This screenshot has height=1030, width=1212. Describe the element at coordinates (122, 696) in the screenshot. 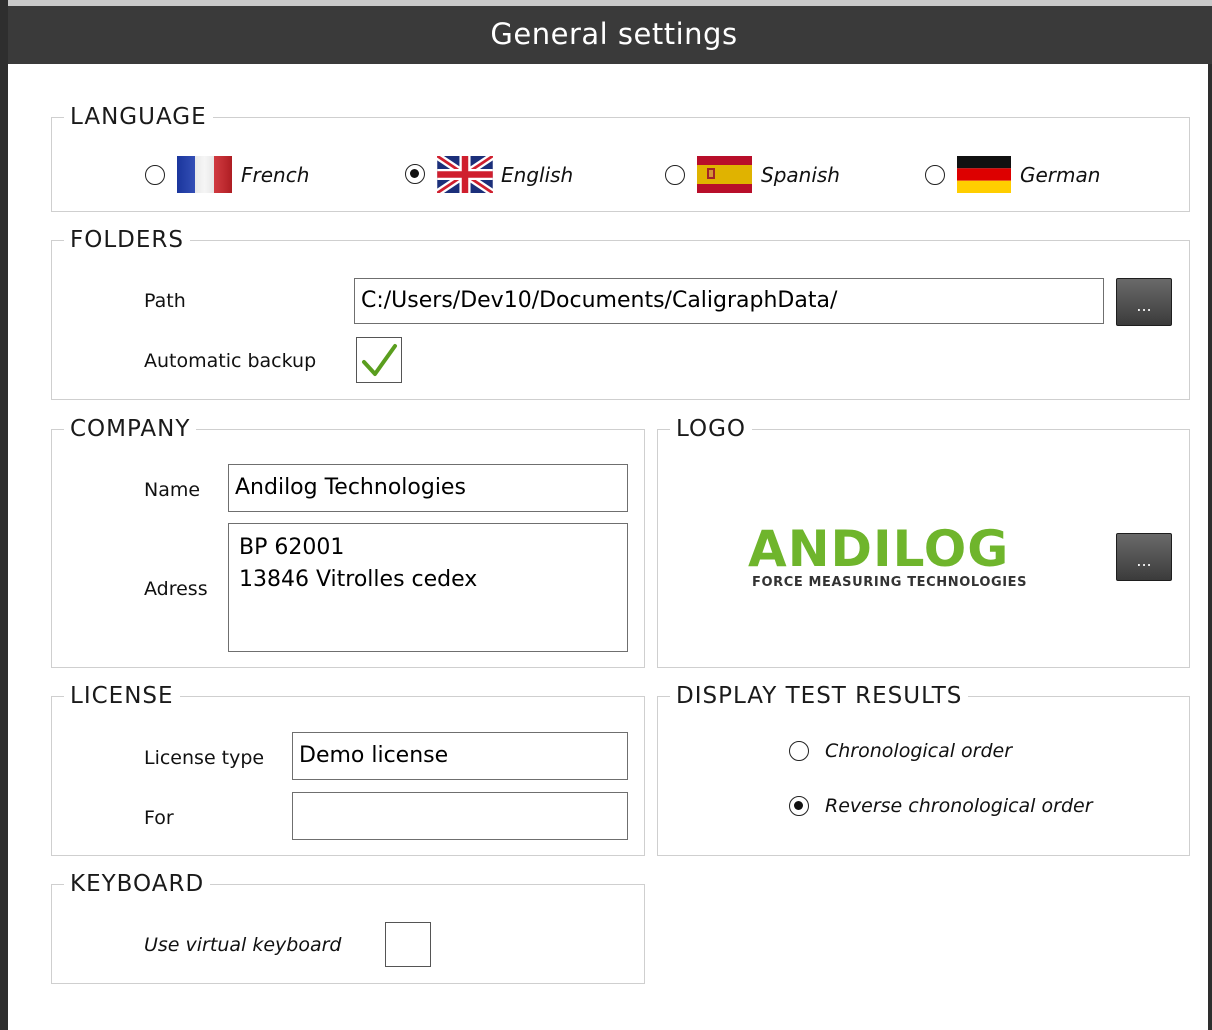

I see `license-legend: LICENSE` at that location.